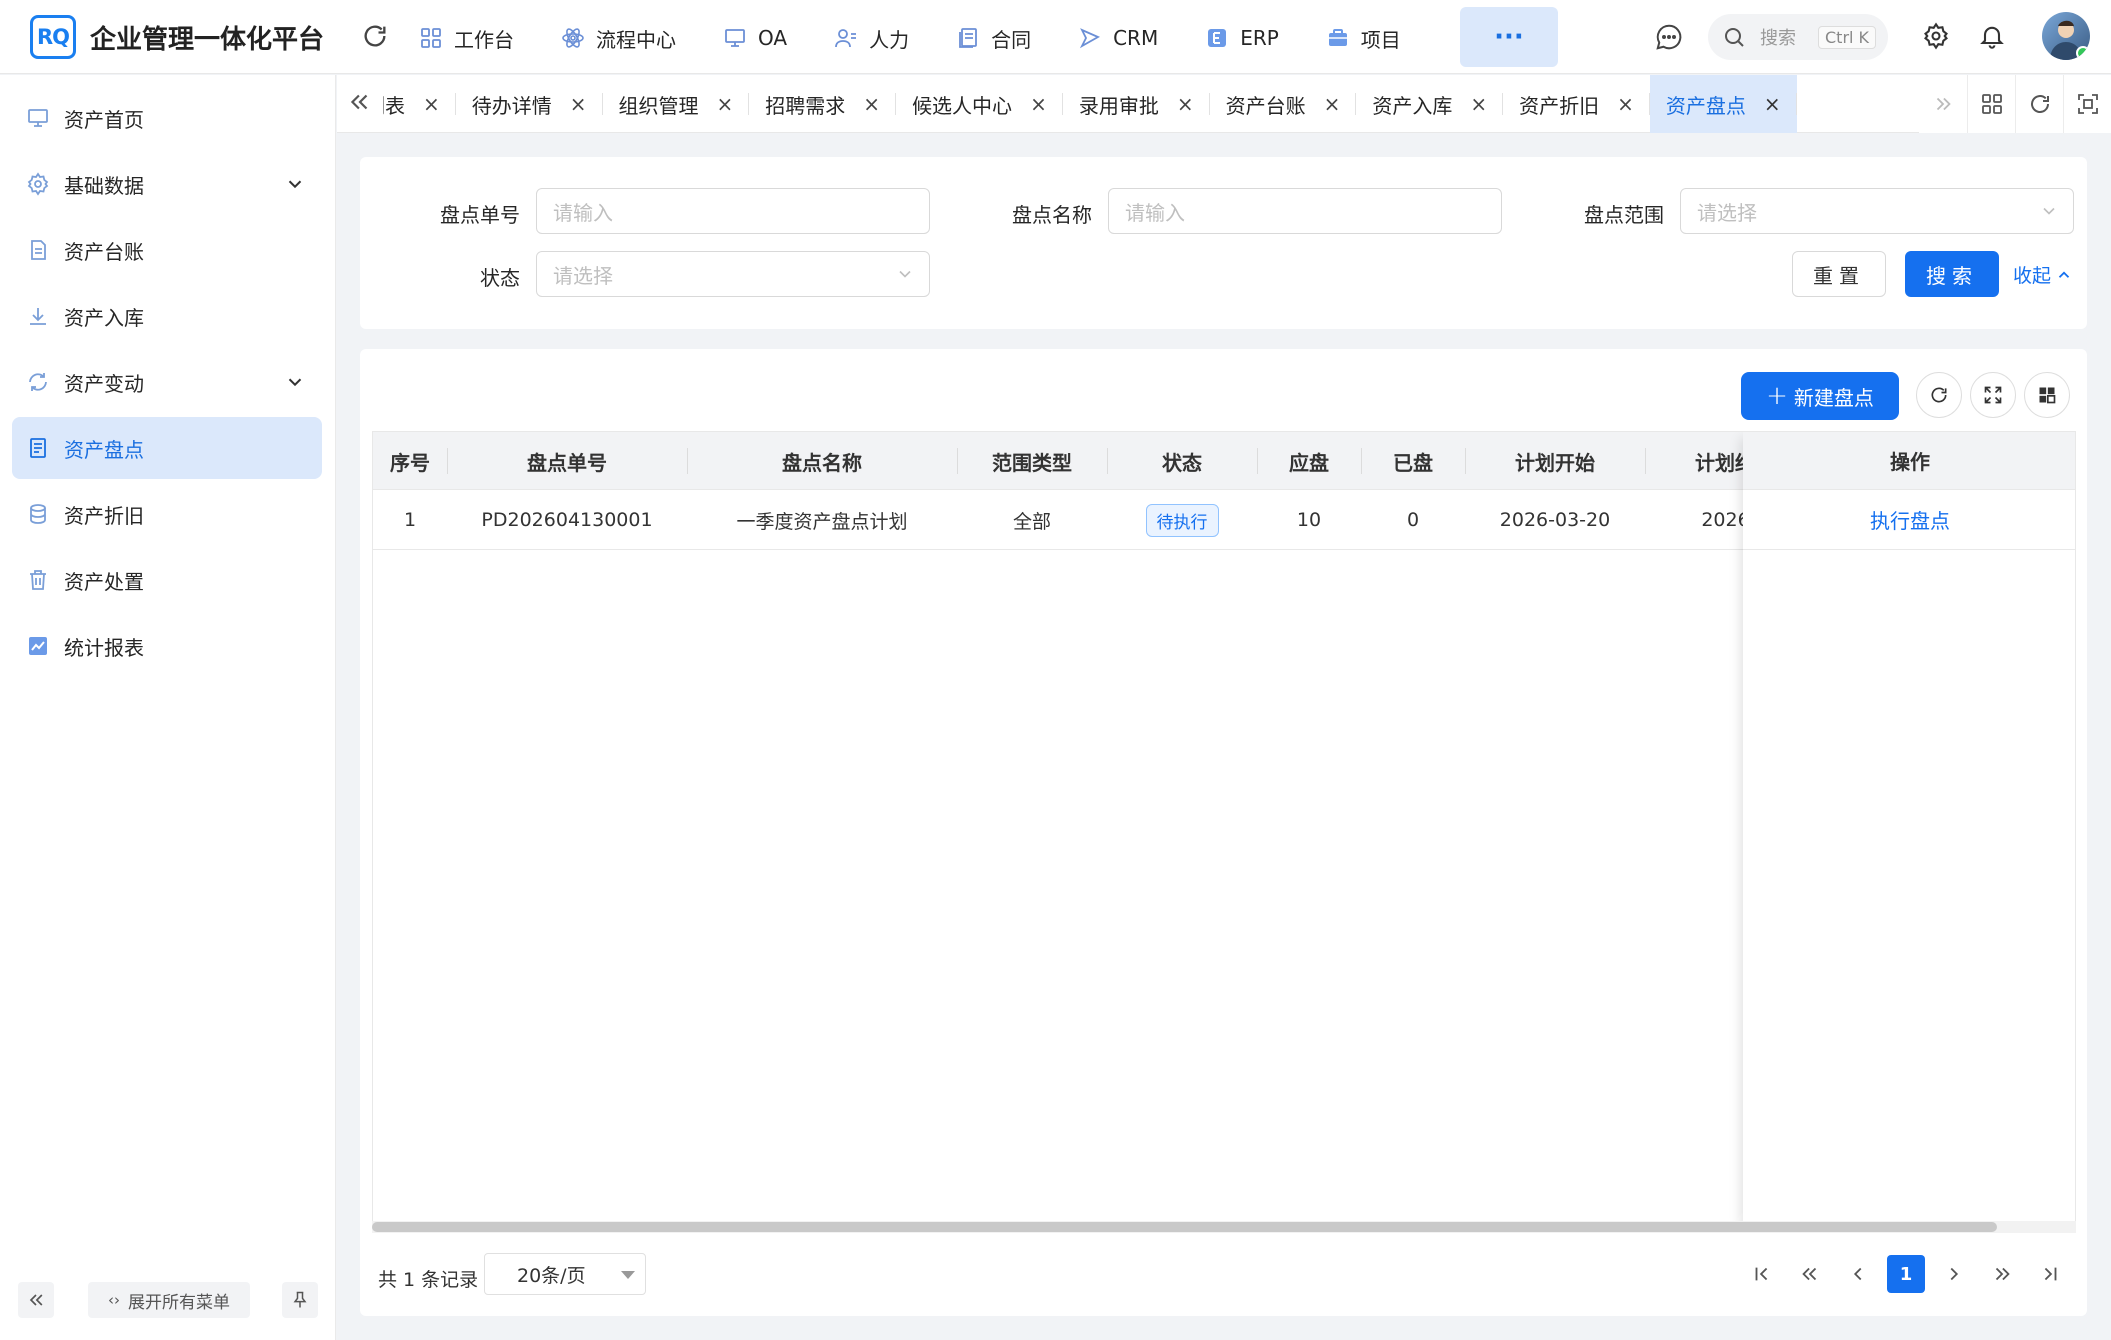 This screenshot has height=1340, width=2111. Describe the element at coordinates (1858, 1274) in the screenshot. I see `prev-page-icon` at that location.